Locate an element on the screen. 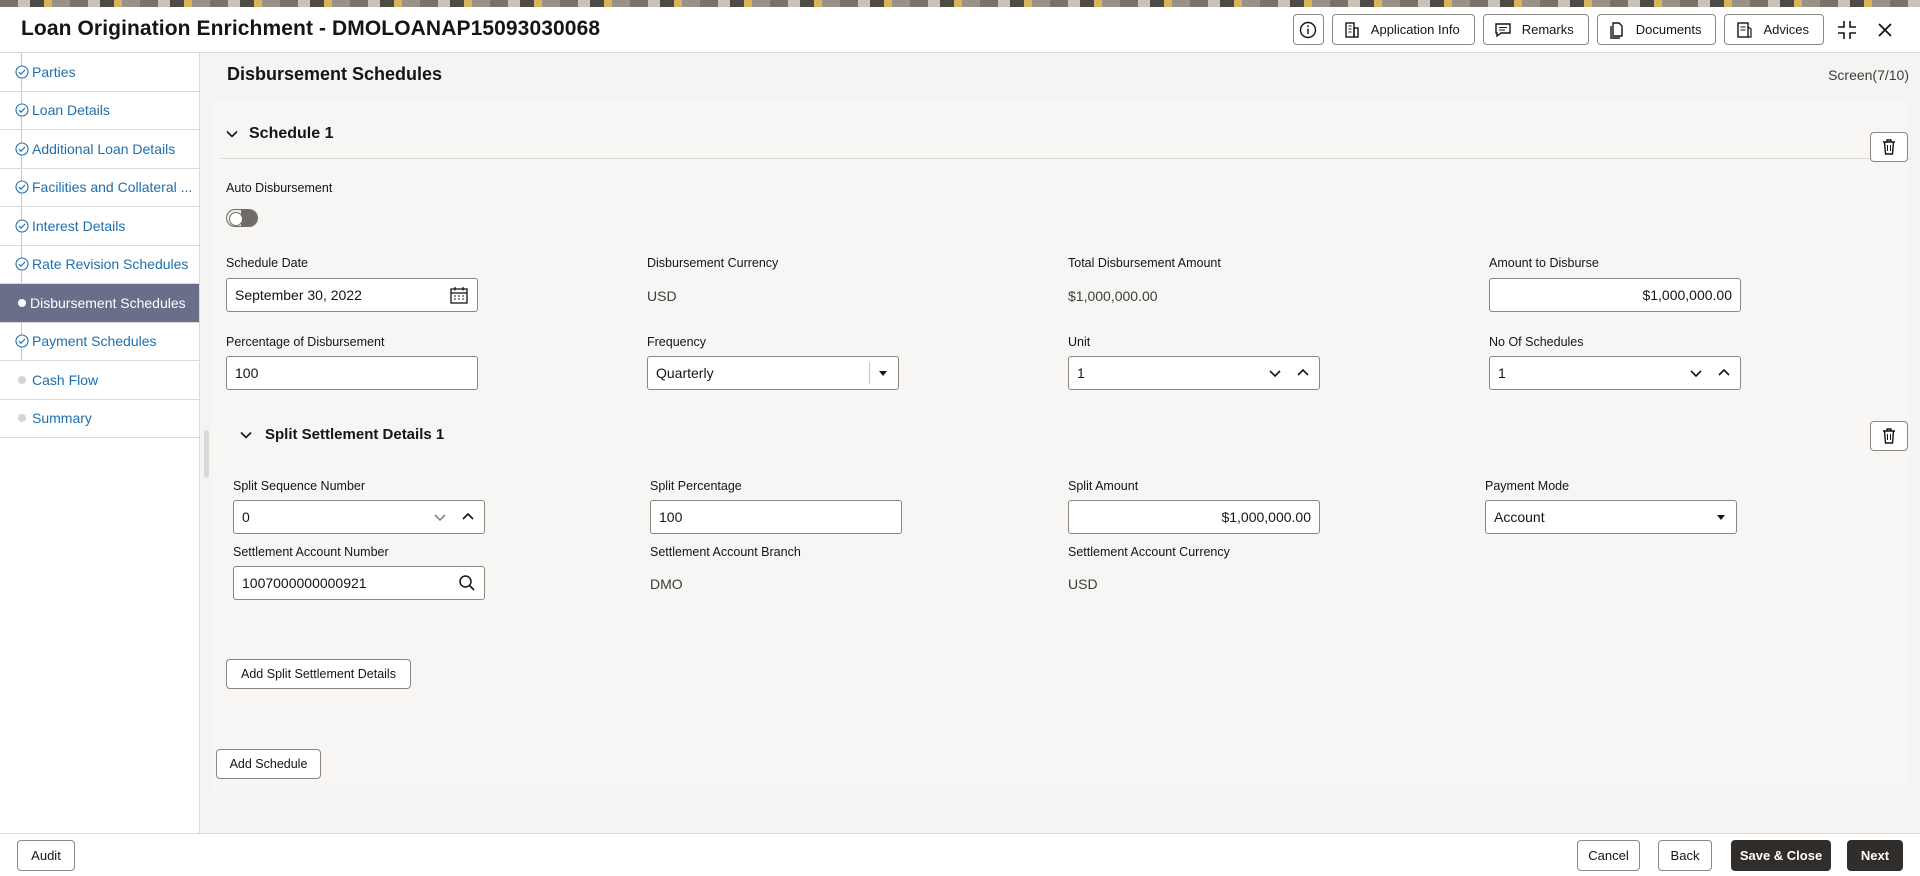 This screenshot has width=1920, height=876. delete-split-button is located at coordinates (1889, 436).